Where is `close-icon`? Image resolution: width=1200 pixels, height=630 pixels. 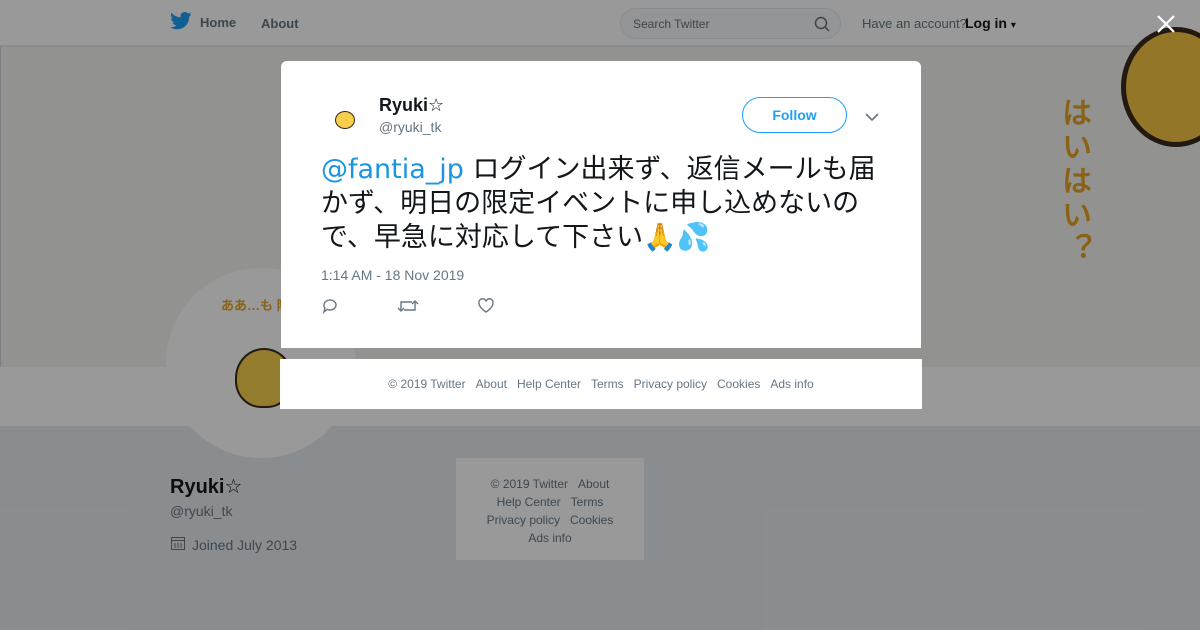
close-icon is located at coordinates (1166, 24).